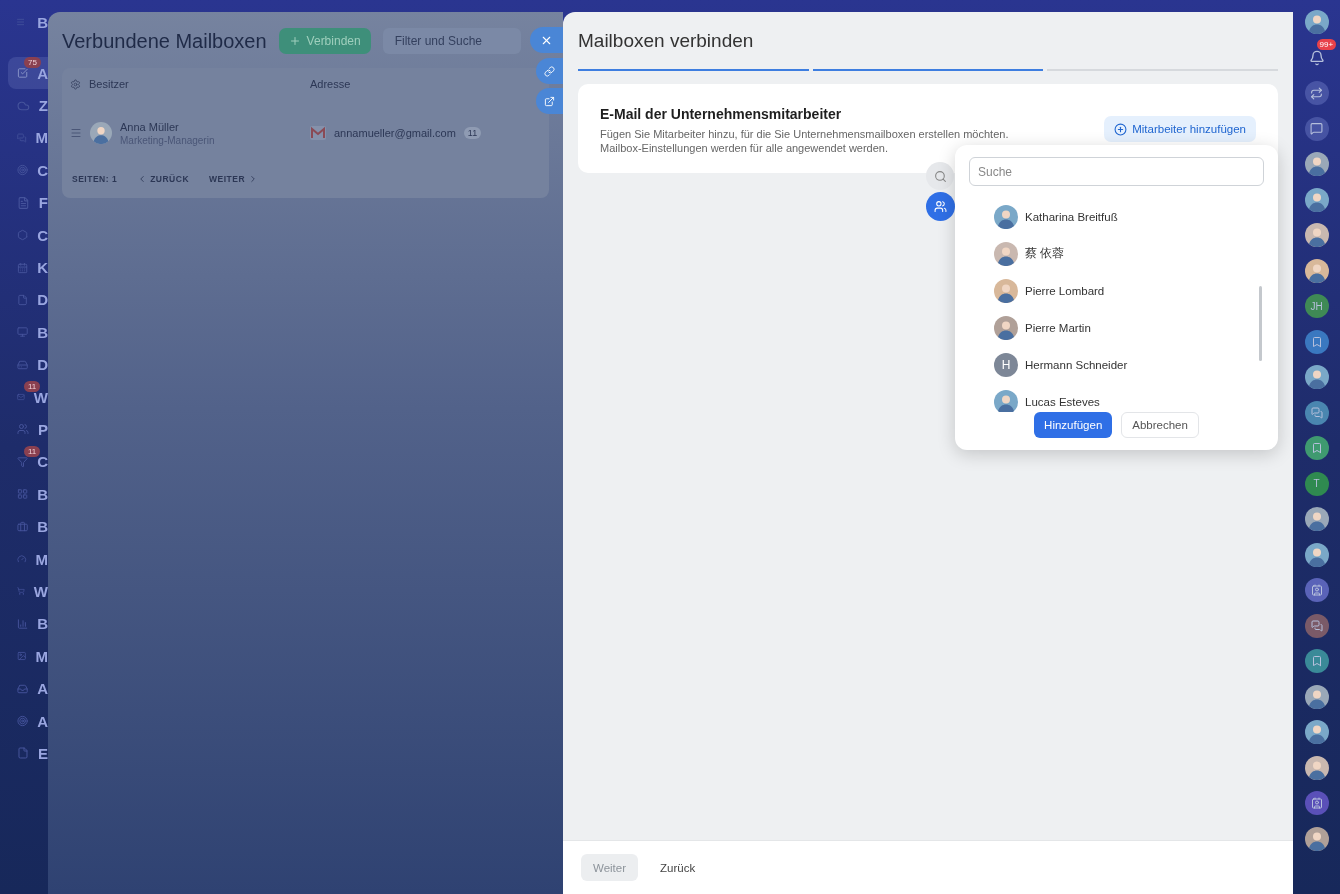 This screenshot has height=894, width=1340. Describe the element at coordinates (23, 267) in the screenshot. I see `calendar-icon` at that location.